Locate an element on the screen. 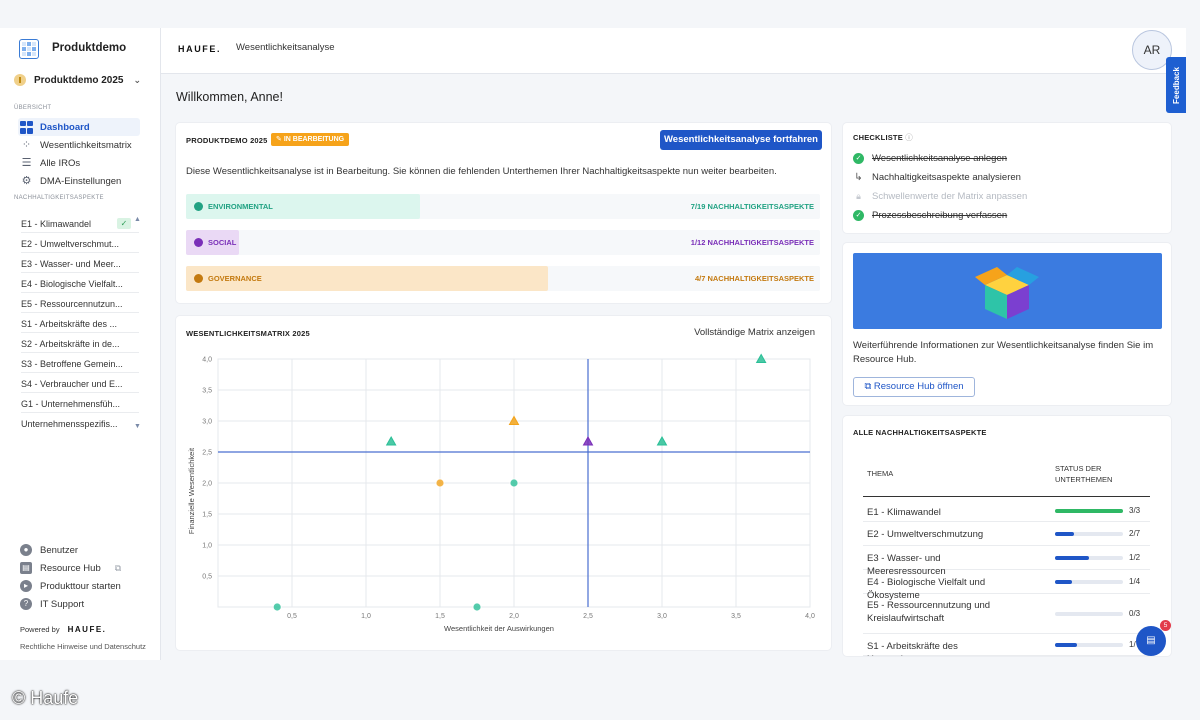 The height and width of the screenshot is (720, 1200). project-selector: Produktdemo 2025 ⌄ is located at coordinates (77, 80).